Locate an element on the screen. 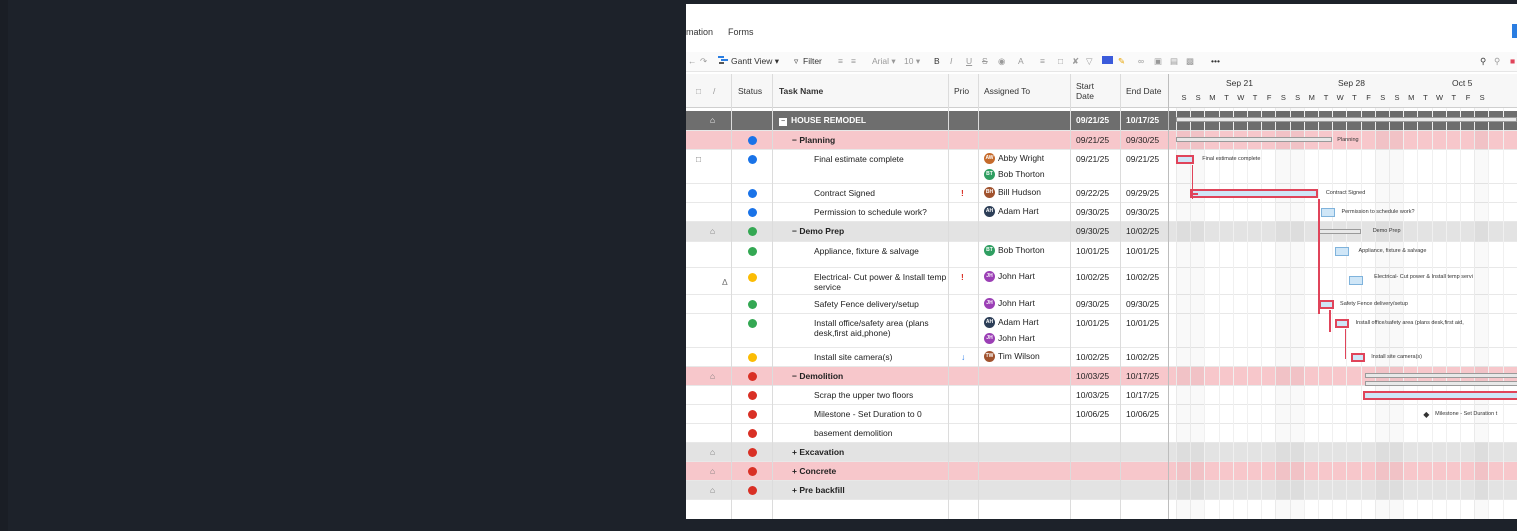 The image size is (1517, 531). menu-item-forms: Forms is located at coordinates (741, 32).